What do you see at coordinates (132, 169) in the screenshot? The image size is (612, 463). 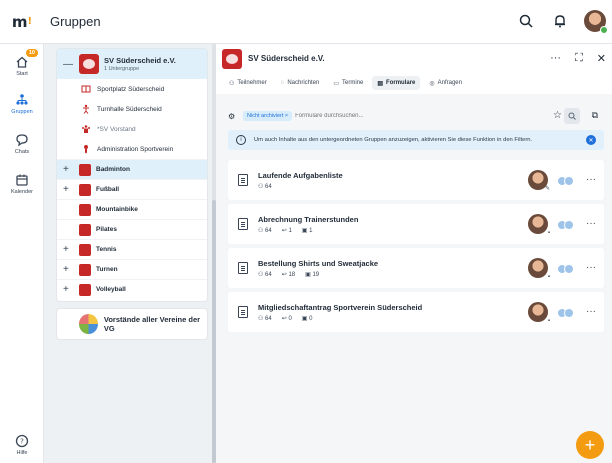 I see `group-item-badminton: + Badminton` at bounding box center [132, 169].